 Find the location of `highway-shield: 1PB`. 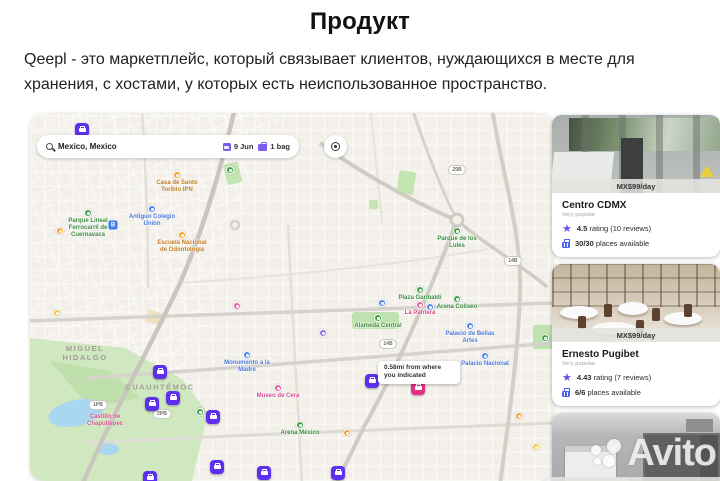

highway-shield: 1PB is located at coordinates (98, 405).